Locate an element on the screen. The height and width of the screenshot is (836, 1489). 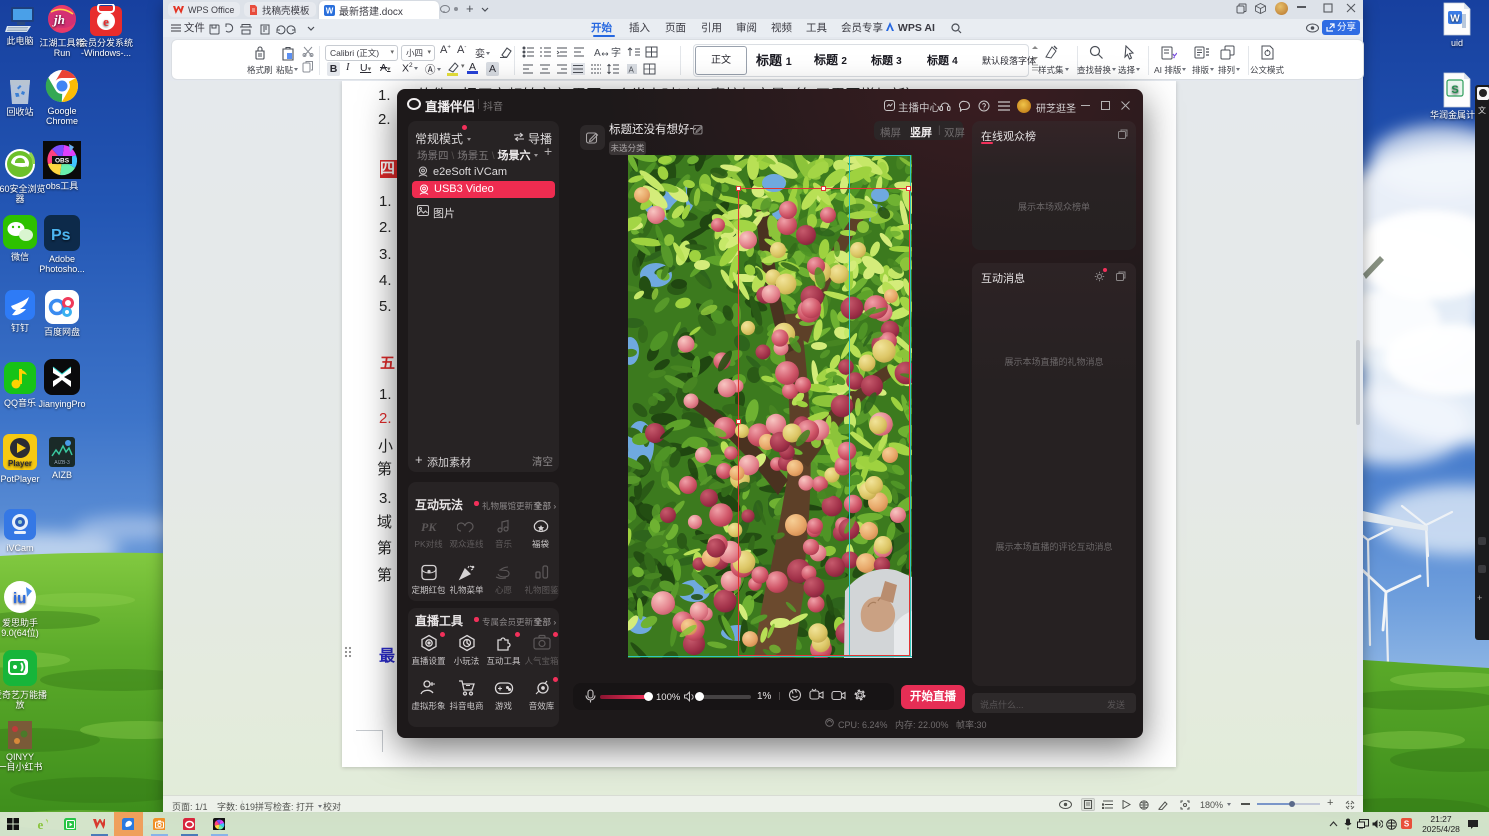
svg-text: Player is located at coordinates (20, 463).